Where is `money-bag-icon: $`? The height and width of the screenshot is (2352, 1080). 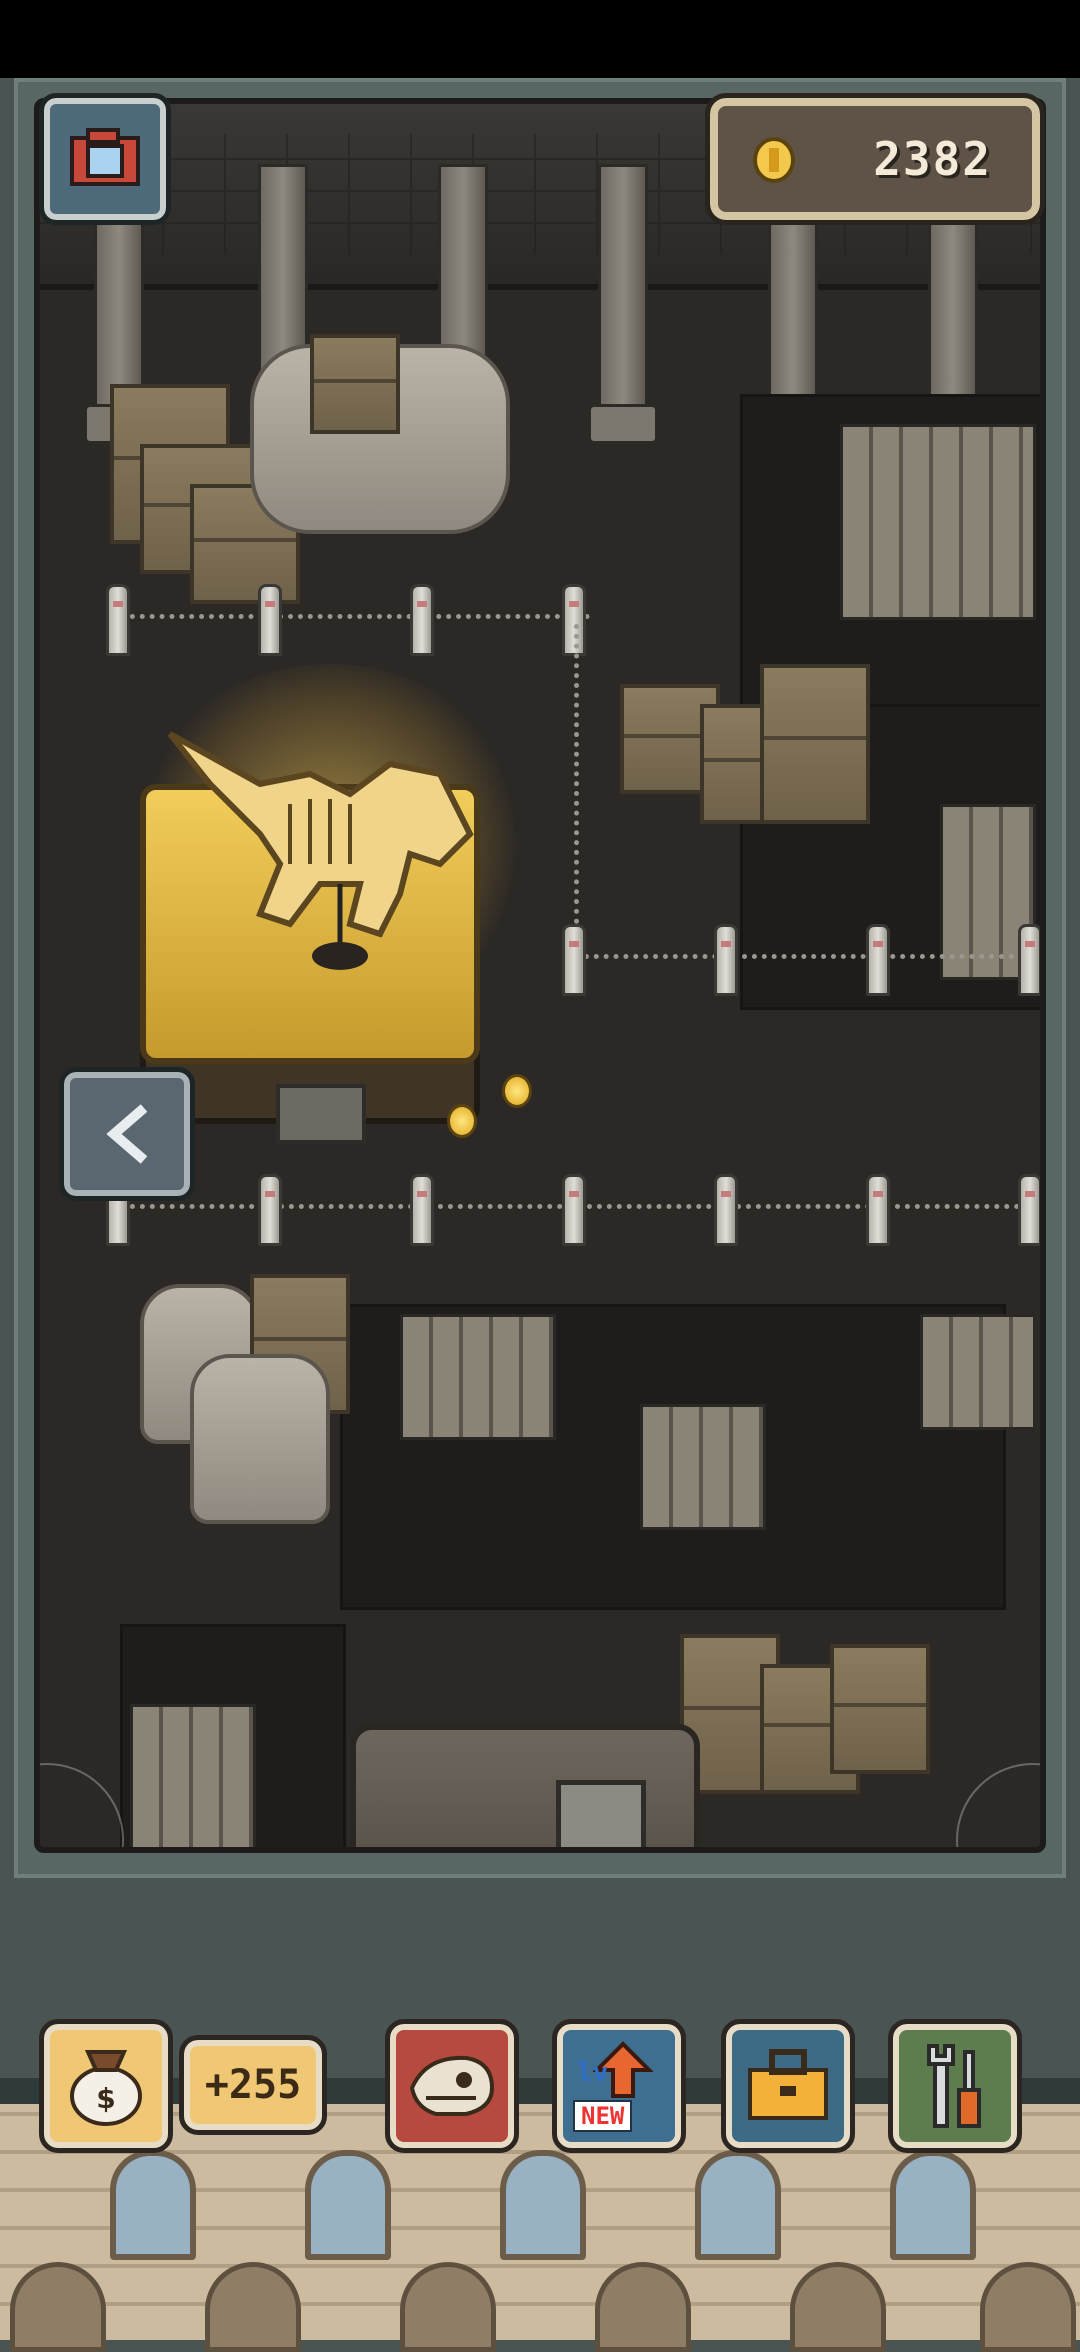 money-bag-icon: $ is located at coordinates (106, 2088).